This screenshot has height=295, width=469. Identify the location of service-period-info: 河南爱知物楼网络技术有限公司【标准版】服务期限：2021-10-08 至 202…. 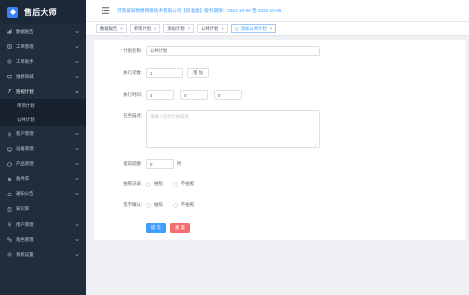
(199, 10).